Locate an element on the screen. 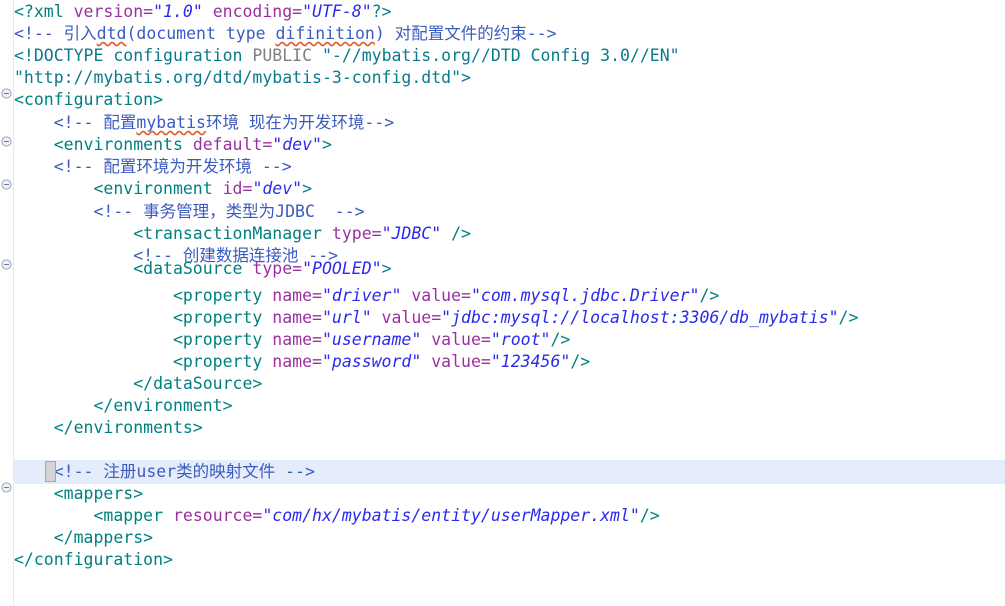 This screenshot has height=606, width=1005. code-line: <!-- 配置环境为开发环境 --> is located at coordinates (502, 167).